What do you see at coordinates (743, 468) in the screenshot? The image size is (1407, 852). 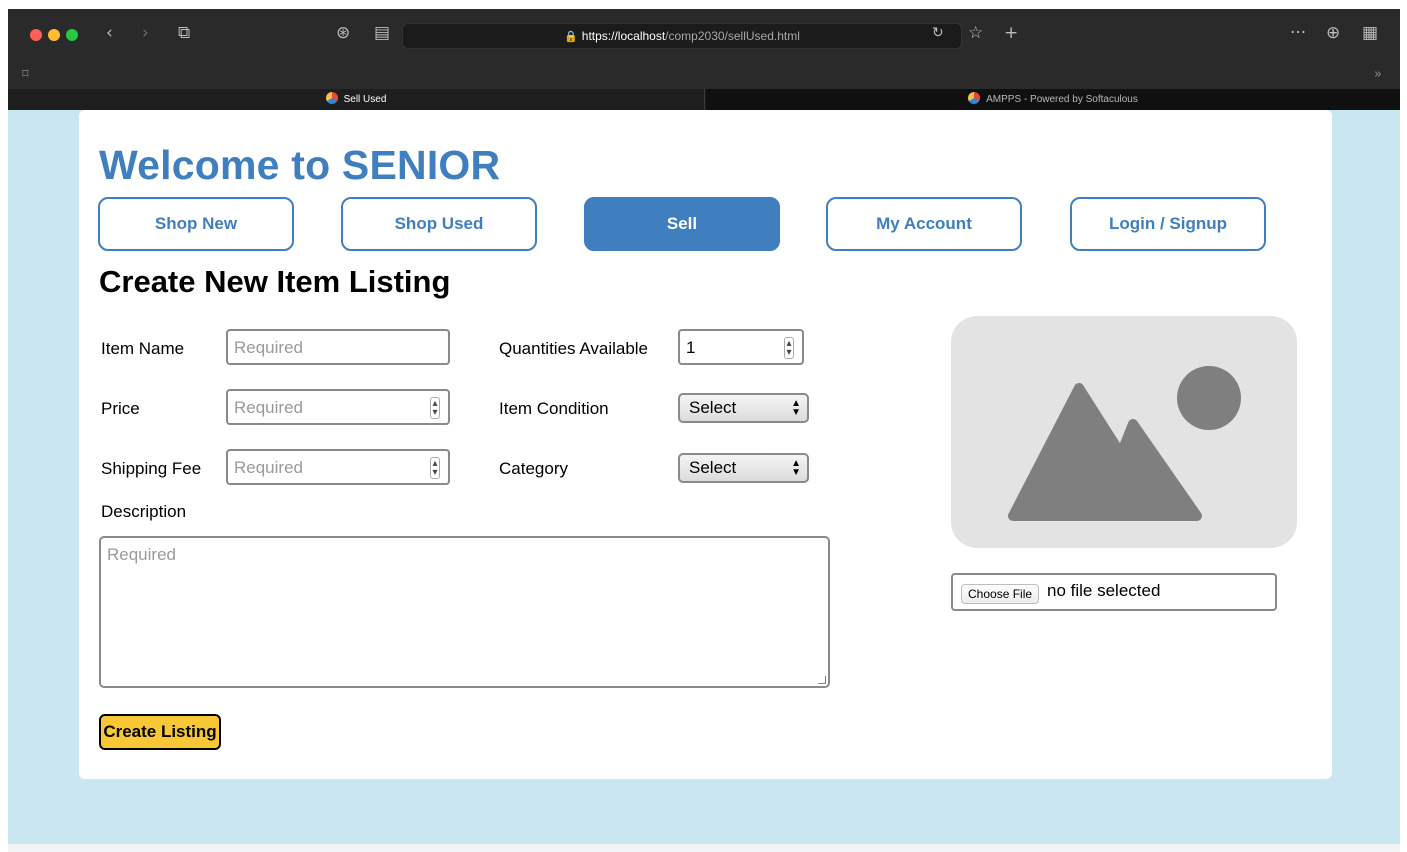 I see `category-select: Select ▲ ▼` at bounding box center [743, 468].